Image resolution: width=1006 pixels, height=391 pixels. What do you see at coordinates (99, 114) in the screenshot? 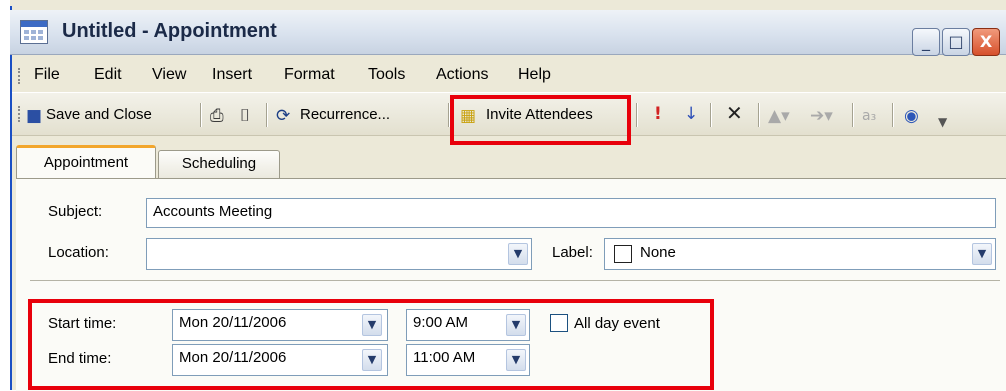
I see `save-and-close-button: Save and Close` at bounding box center [99, 114].